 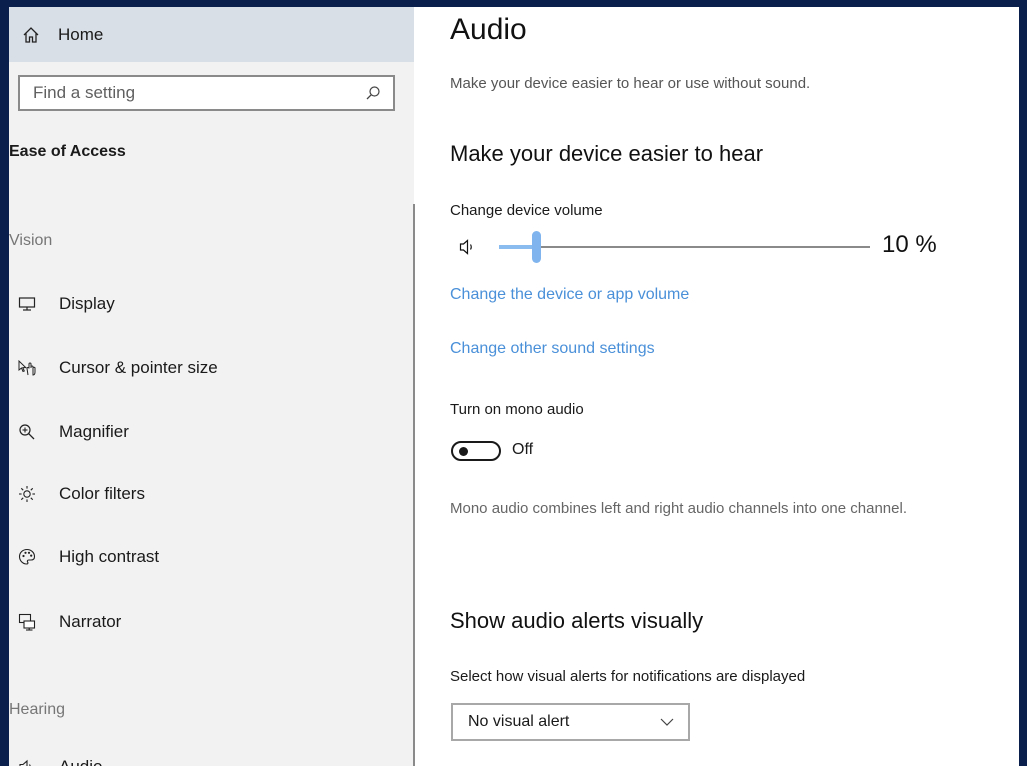 What do you see at coordinates (209, 557) in the screenshot?
I see `sidebar-item-high-contrast: High contrast` at bounding box center [209, 557].